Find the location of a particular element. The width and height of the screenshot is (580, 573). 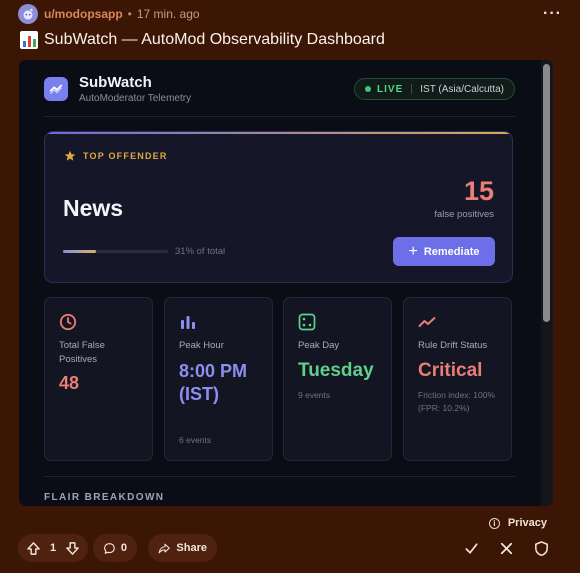

privacy-link: i Privacy is located at coordinates (517, 523).